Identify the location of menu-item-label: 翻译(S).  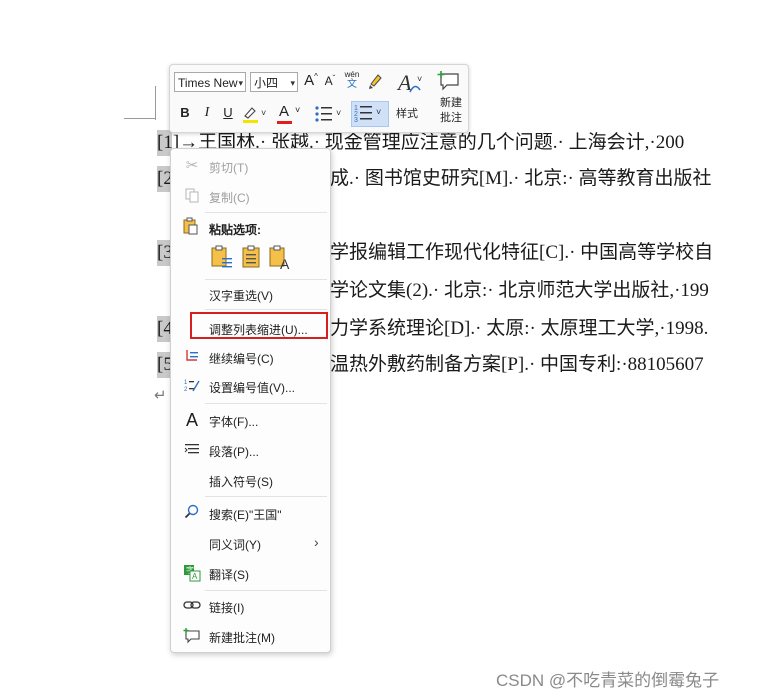
(229, 575).